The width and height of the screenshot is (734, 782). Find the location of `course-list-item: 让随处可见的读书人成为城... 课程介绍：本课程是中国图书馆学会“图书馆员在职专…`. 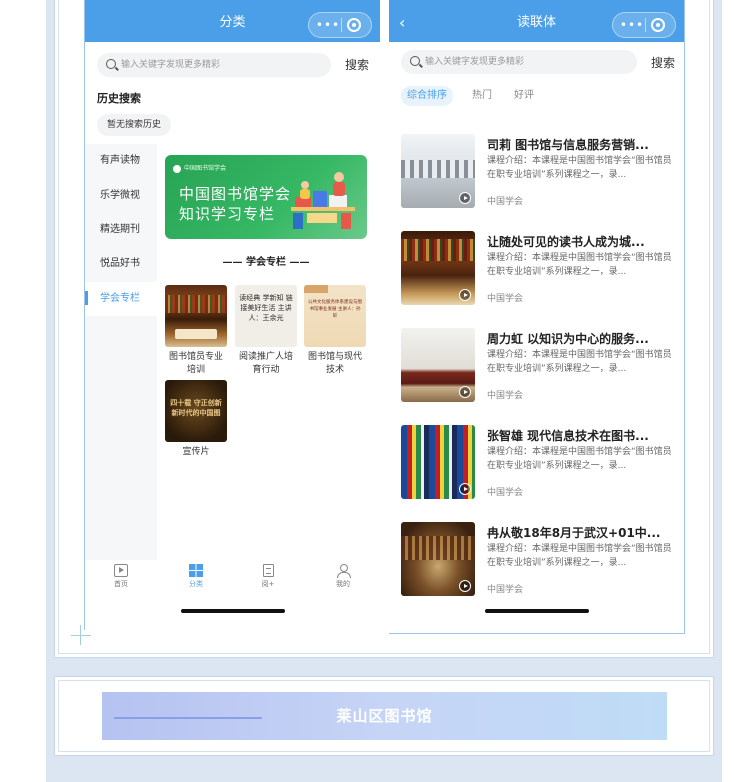

course-list-item: 让随处可见的读书人成为城... 课程介绍：本课程是中国图书馆学会“图书馆员在职专… is located at coordinates (540, 269).